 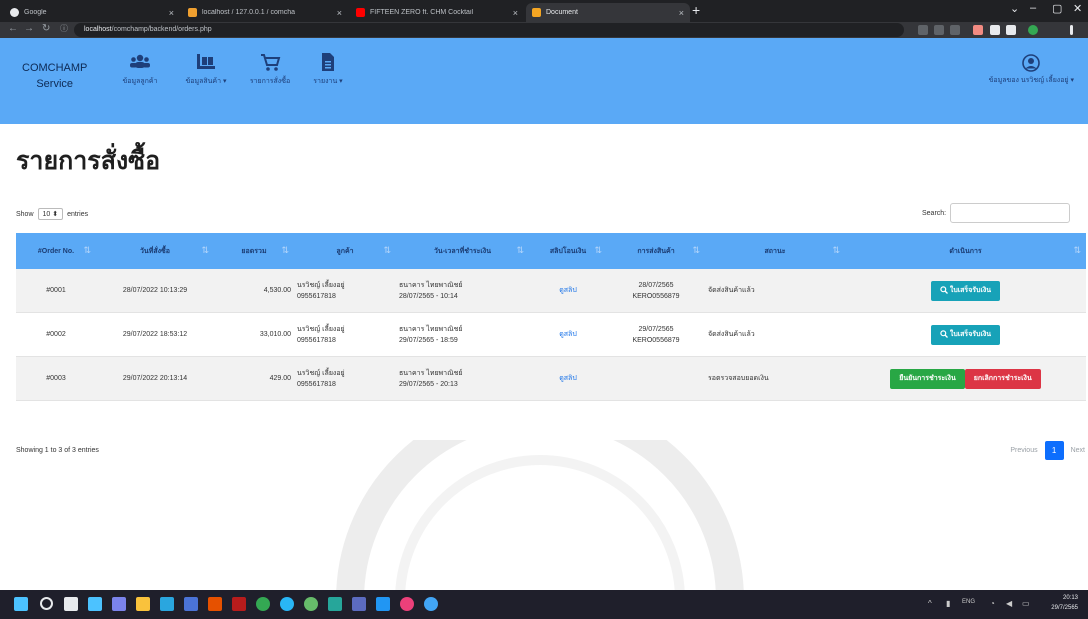 What do you see at coordinates (1033, 8) in the screenshot?
I see `minimize-icon: –` at bounding box center [1033, 8].